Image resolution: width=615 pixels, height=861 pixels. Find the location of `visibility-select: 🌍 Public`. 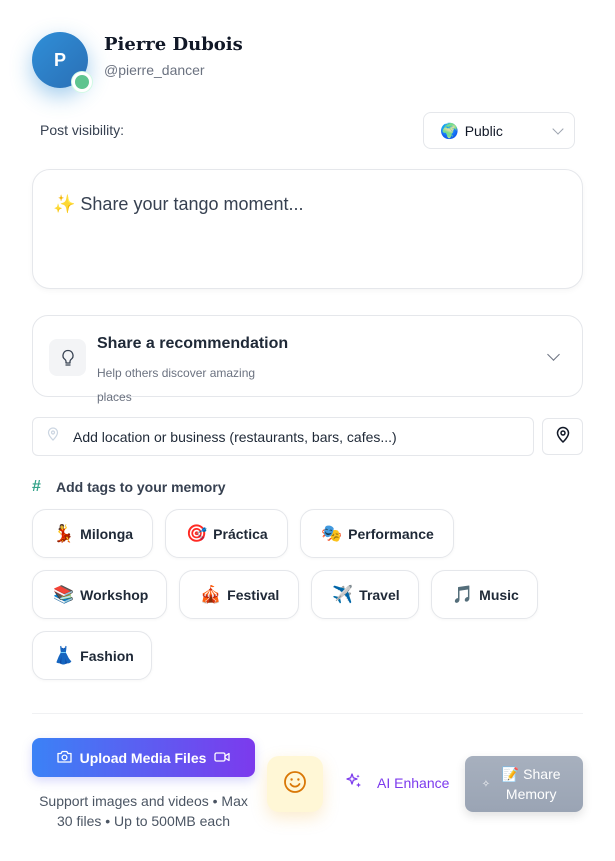

visibility-select: 🌍 Public is located at coordinates (499, 130).